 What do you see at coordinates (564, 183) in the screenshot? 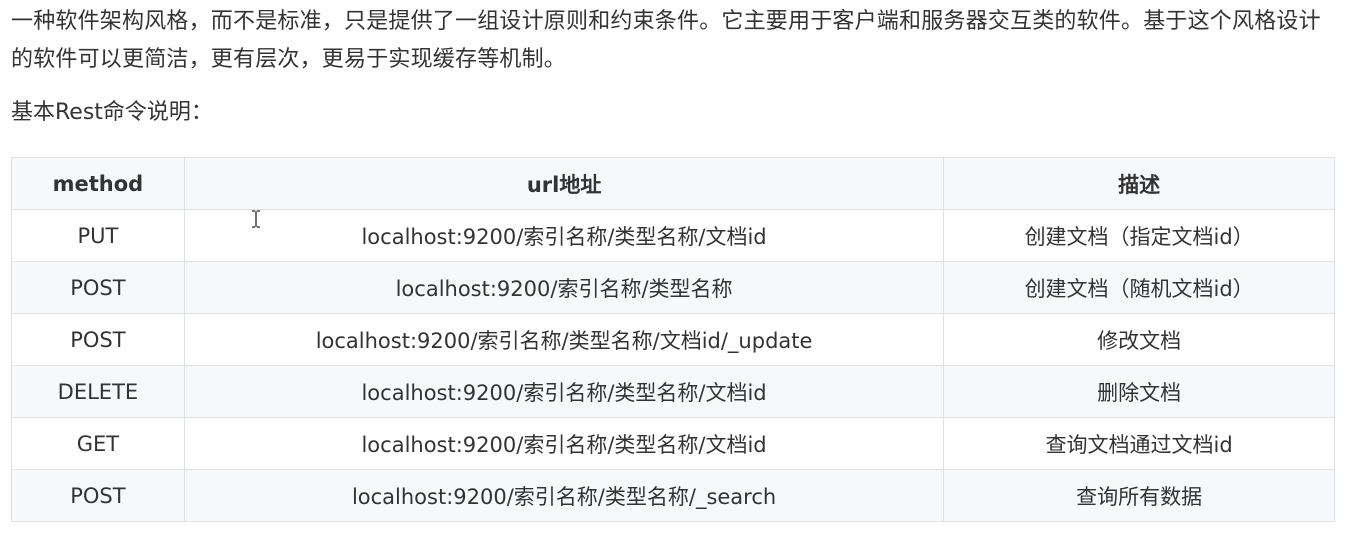
I see `header-url: url地址` at bounding box center [564, 183].